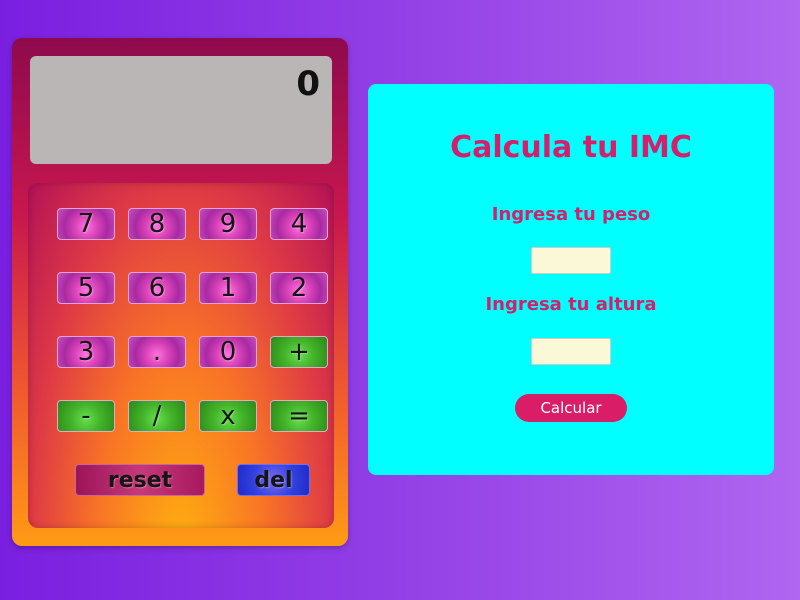  I want to click on key-subtract: -, so click(86, 416).